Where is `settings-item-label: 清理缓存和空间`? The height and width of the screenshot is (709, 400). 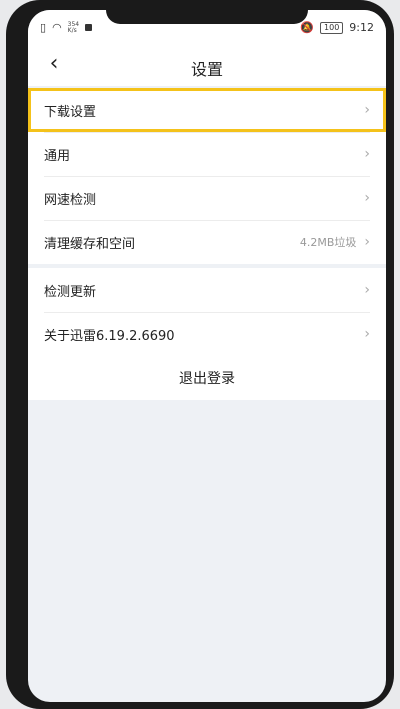 settings-item-label: 清理缓存和空间 is located at coordinates (90, 244).